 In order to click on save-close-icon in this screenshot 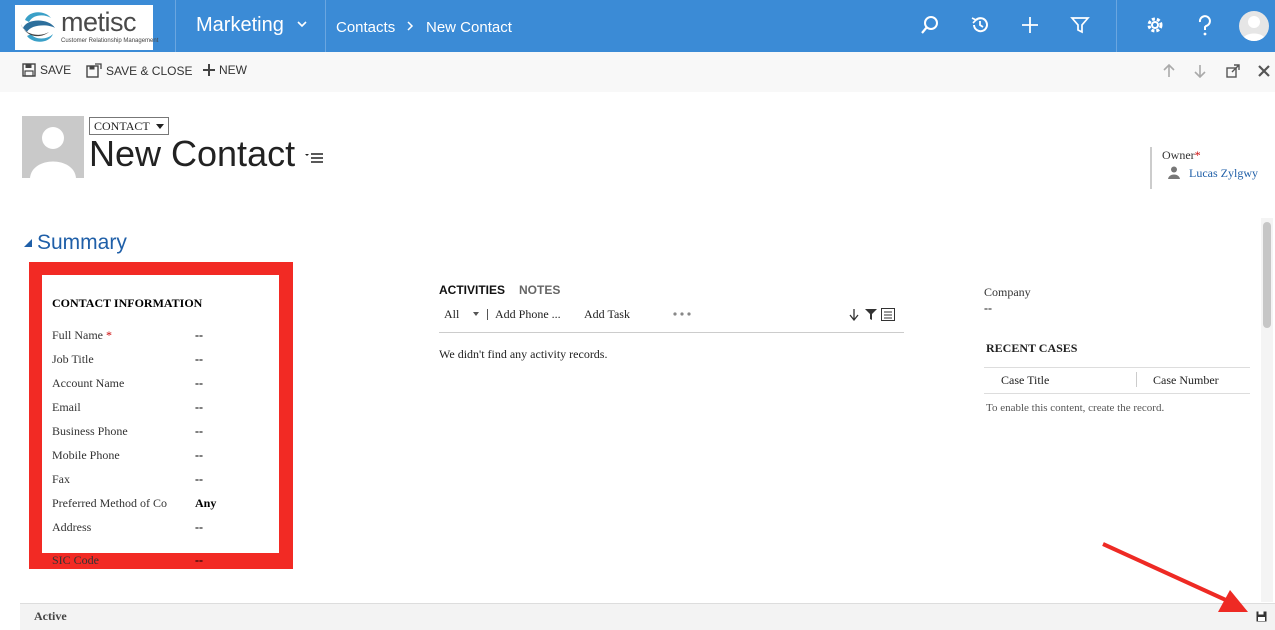, I will do `click(94, 70)`.